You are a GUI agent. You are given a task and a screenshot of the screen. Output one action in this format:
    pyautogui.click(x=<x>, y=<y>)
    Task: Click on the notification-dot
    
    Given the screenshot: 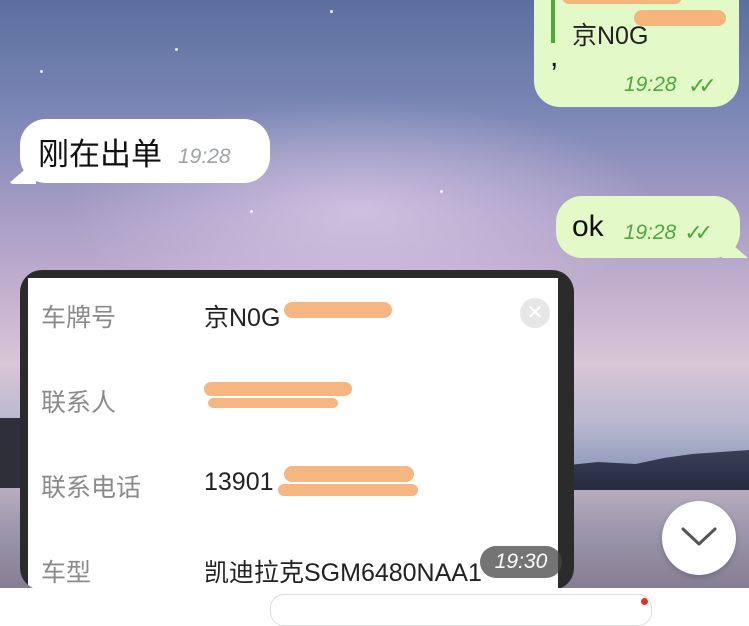 What is the action you would take?
    pyautogui.click(x=644, y=601)
    